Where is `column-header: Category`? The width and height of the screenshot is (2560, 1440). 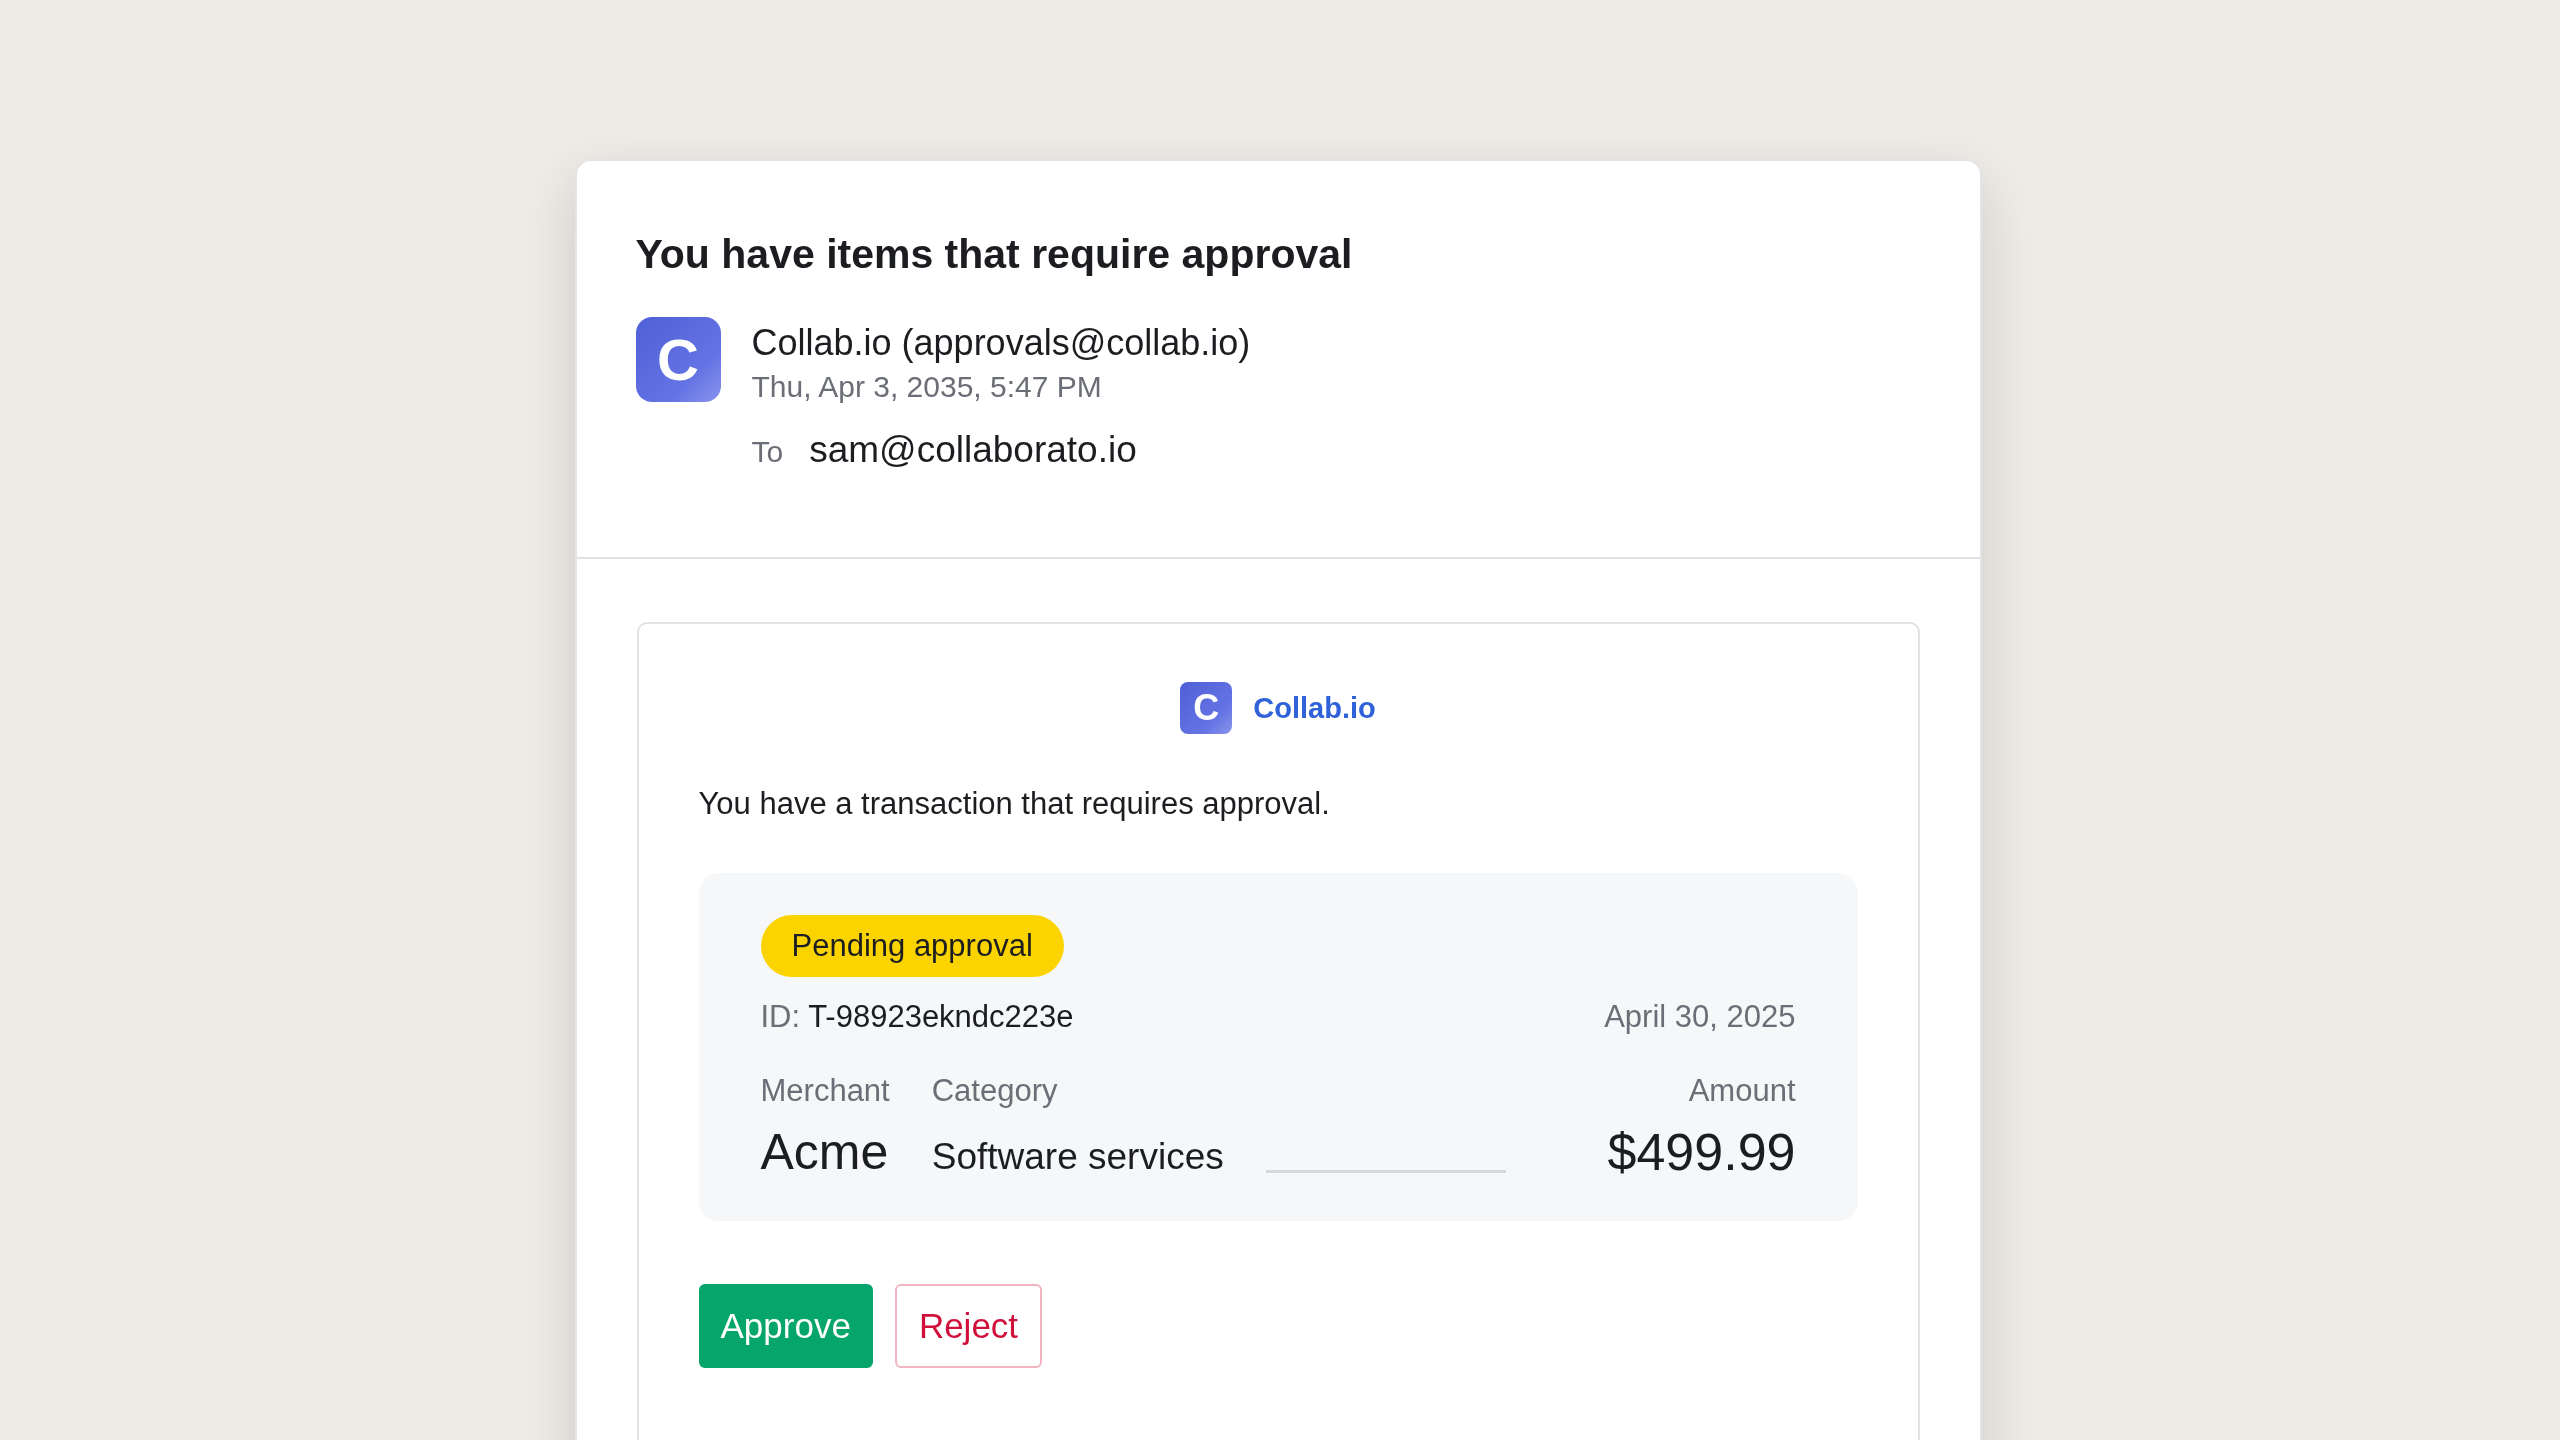
column-header: Category is located at coordinates (995, 1091).